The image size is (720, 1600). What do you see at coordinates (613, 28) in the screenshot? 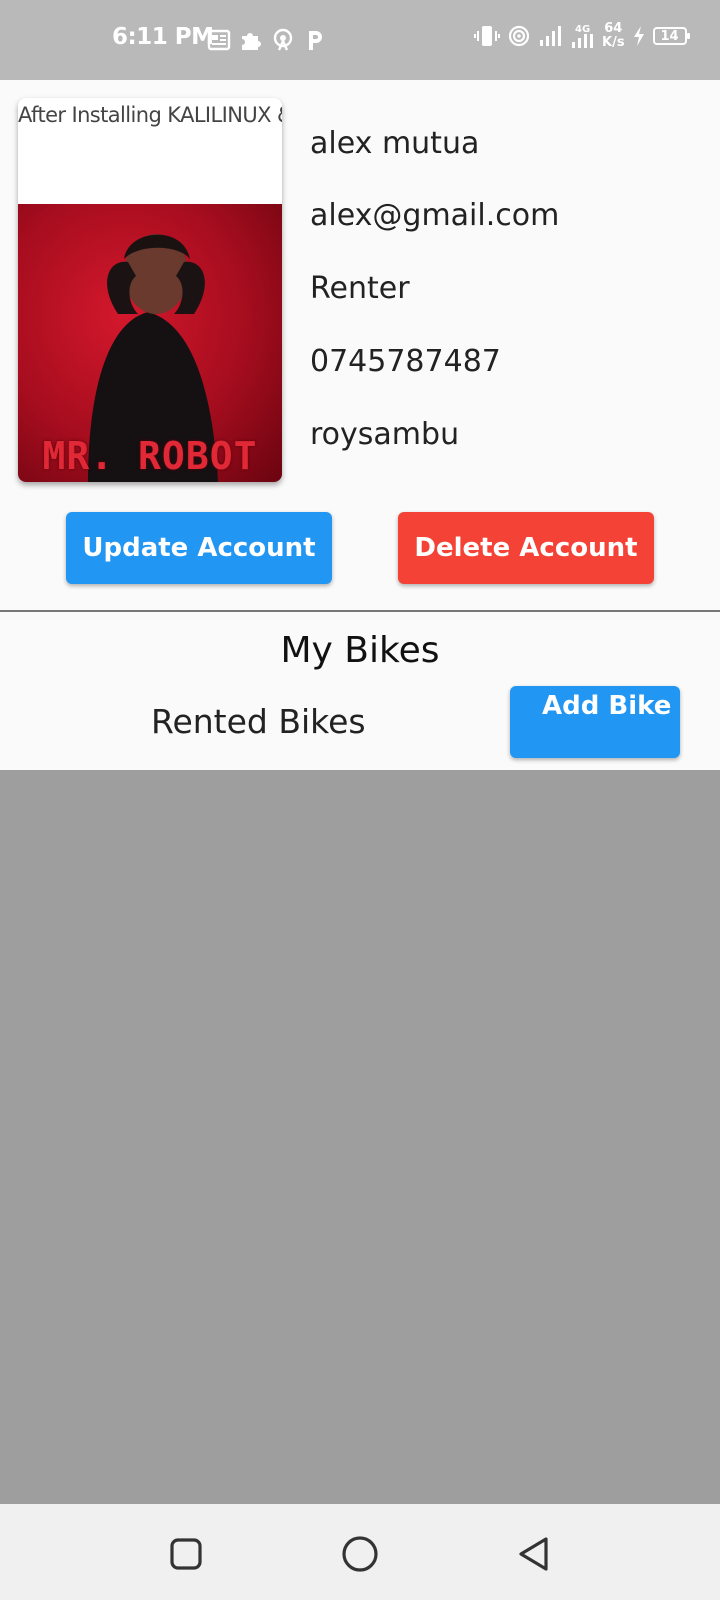
I see `speed-value: 64` at bounding box center [613, 28].